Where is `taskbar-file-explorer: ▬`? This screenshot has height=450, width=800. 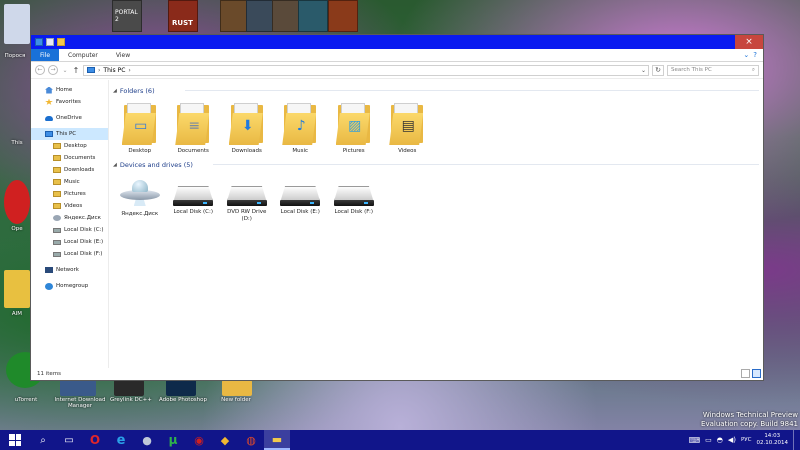 taskbar-file-explorer: ▬ is located at coordinates (277, 440).